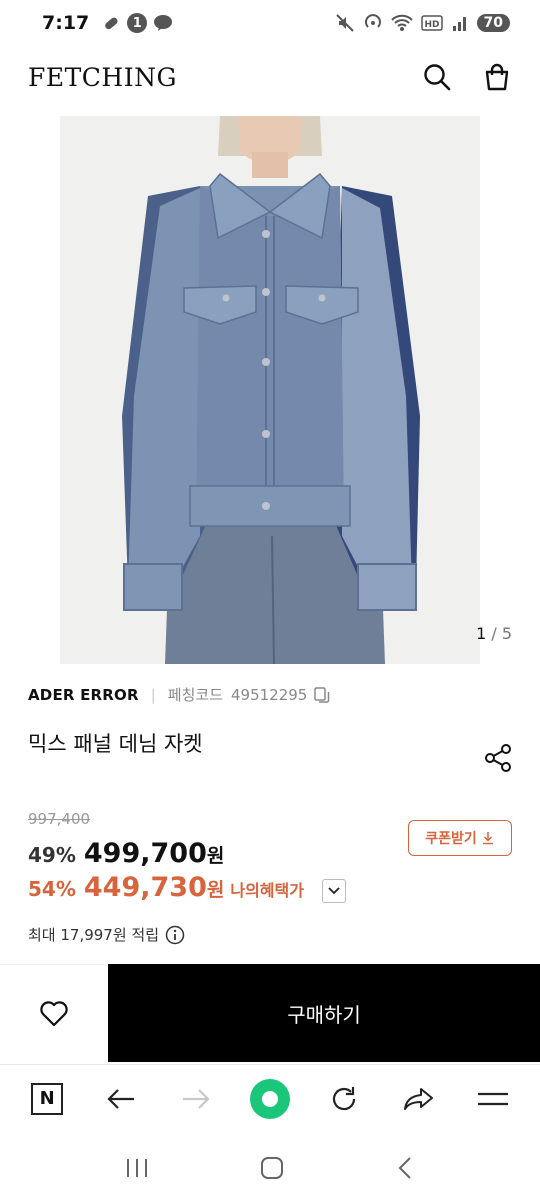 The width and height of the screenshot is (540, 1200). I want to click on product-title: 믹스 패널 데님 자켓, so click(115, 744).